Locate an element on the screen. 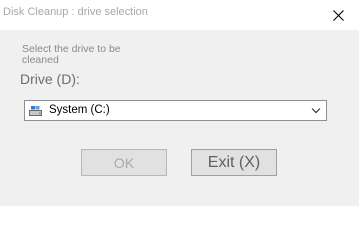  chevron-down-icon is located at coordinates (316, 110).